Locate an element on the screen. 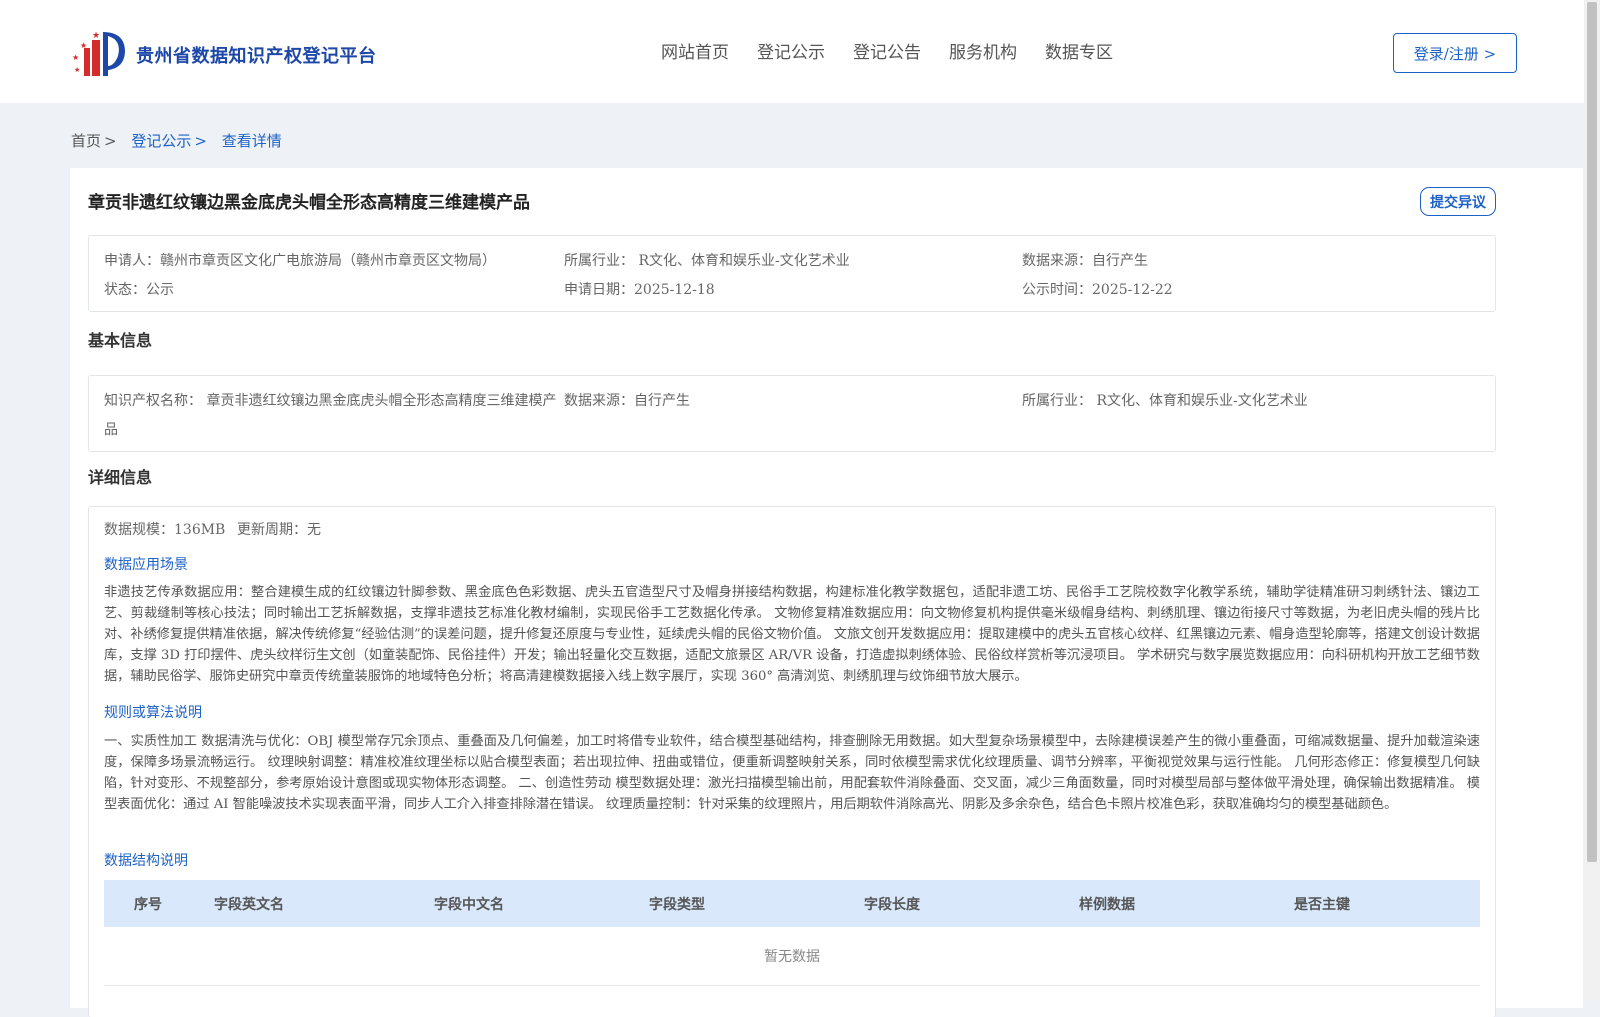  th-sample-data: 样例数据 is located at coordinates (1107, 905).